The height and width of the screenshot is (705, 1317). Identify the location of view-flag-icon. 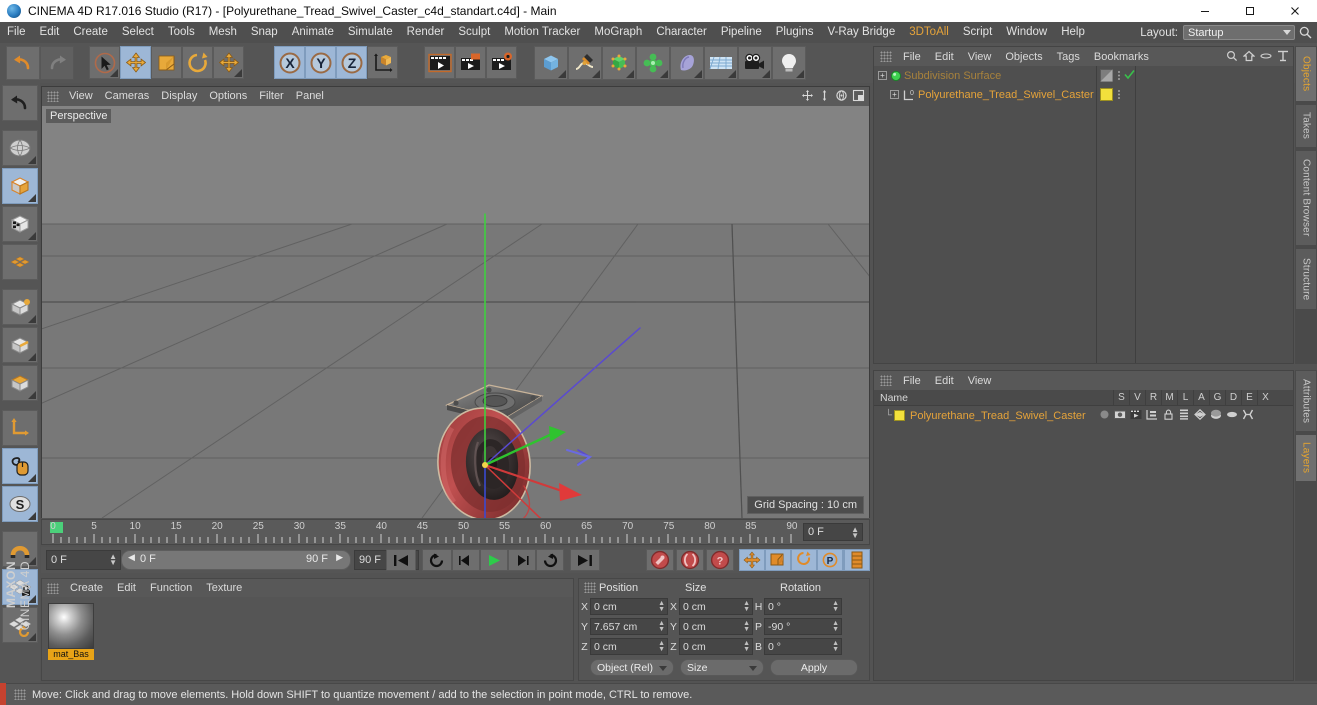
(1120, 414).